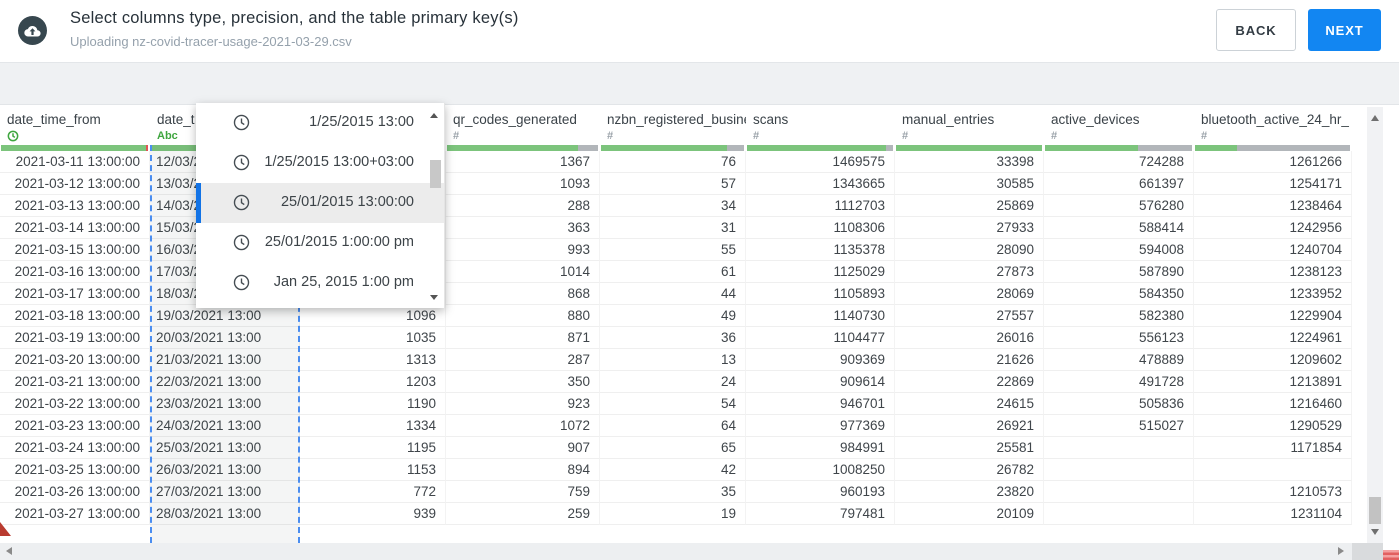 Image resolution: width=1399 pixels, height=560 pixels. I want to click on table-cell: 2021-03-18 13:00:00, so click(75, 316).